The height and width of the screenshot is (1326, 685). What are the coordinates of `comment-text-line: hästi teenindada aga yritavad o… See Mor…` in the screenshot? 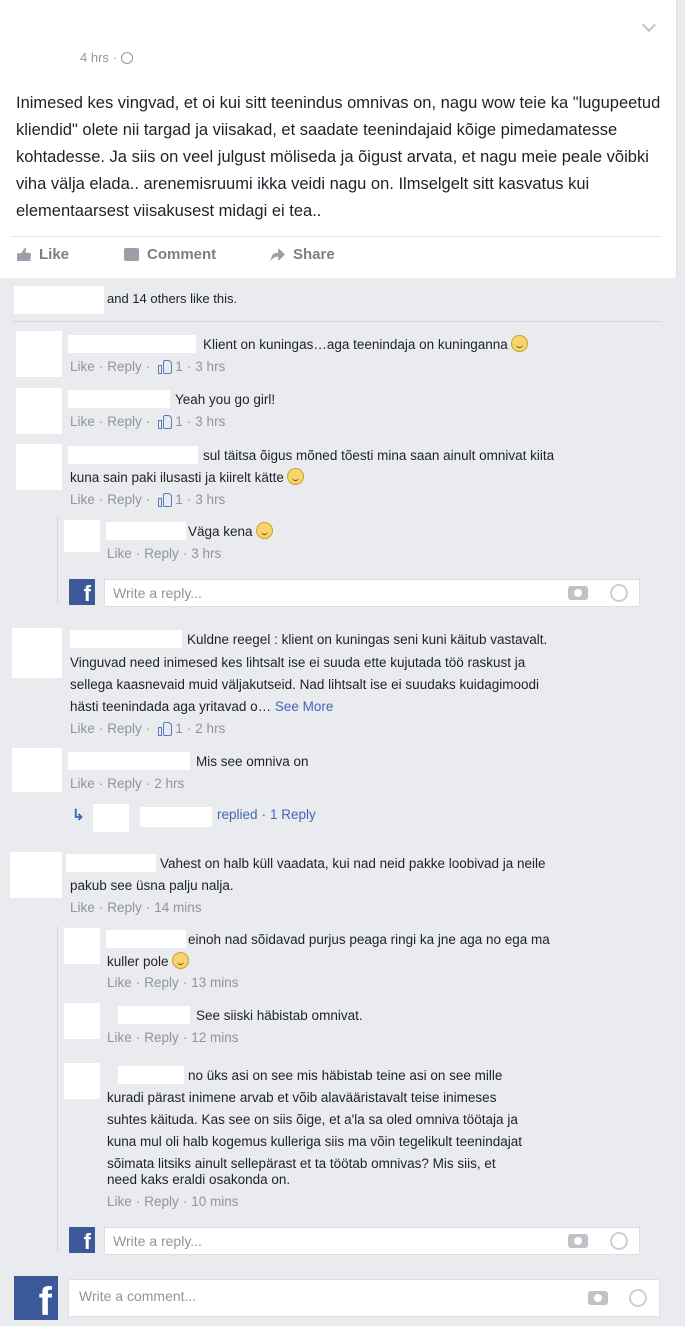 It's located at (202, 706).